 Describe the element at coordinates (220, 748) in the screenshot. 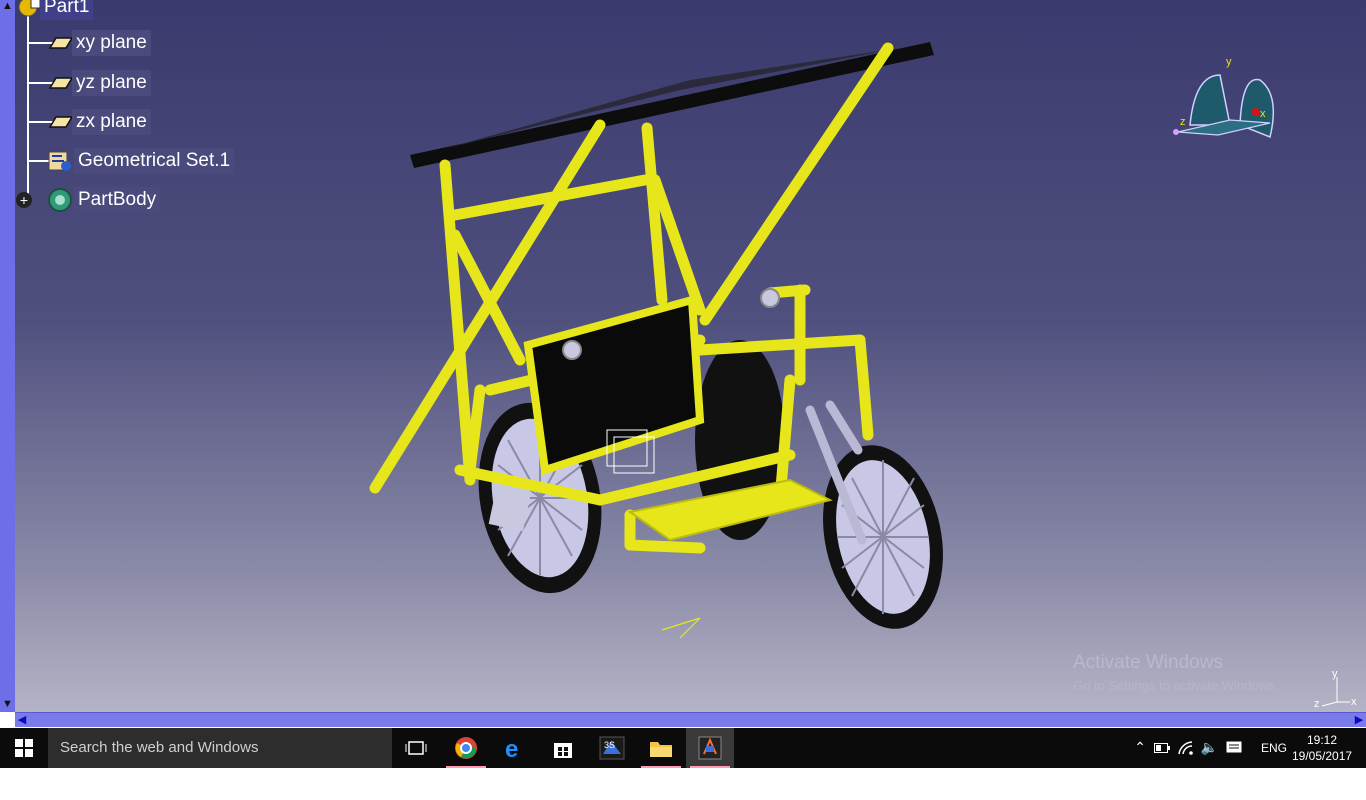

I see `taskbar-search-box: Search the web and Windows` at that location.